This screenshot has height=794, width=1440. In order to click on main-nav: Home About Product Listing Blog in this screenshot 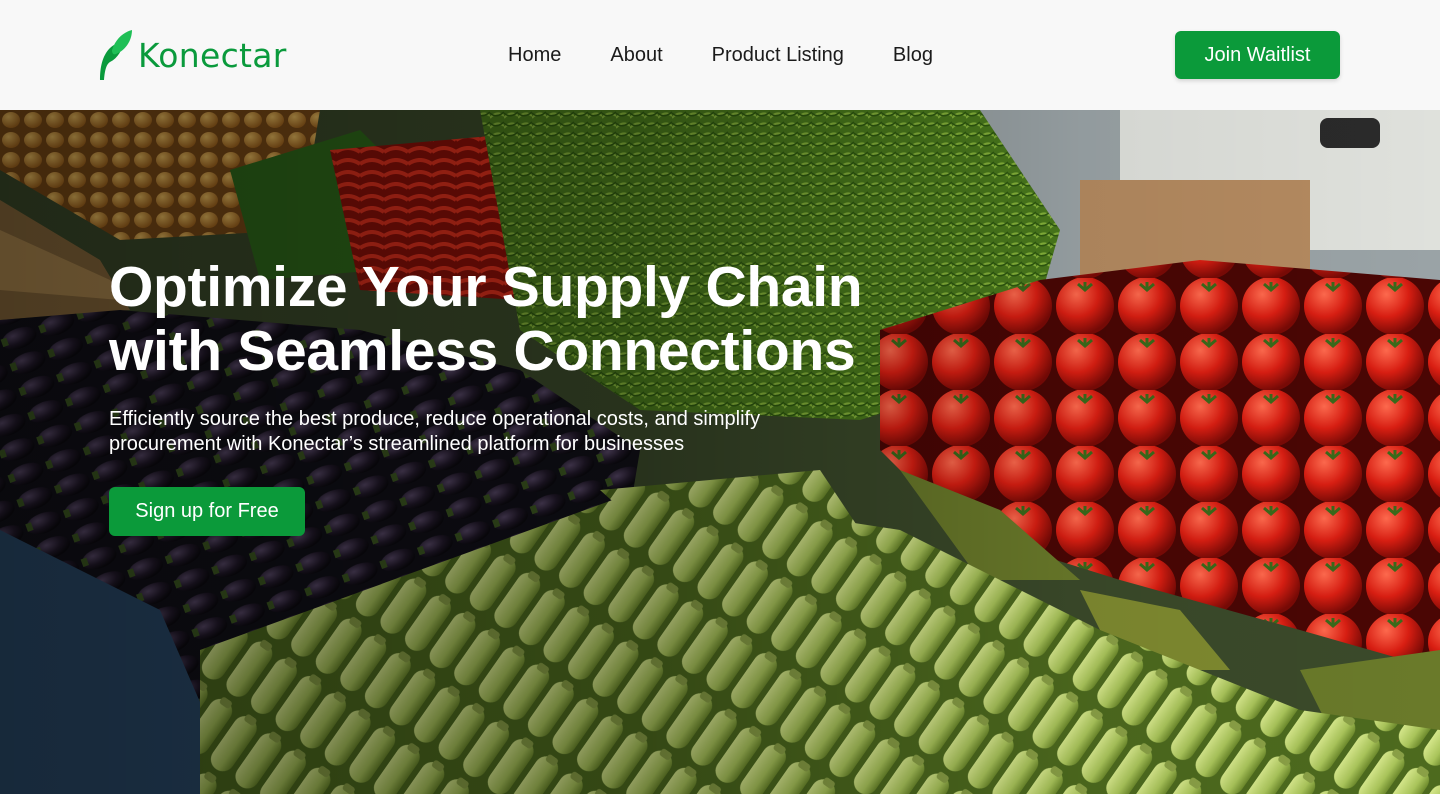, I will do `click(720, 55)`.